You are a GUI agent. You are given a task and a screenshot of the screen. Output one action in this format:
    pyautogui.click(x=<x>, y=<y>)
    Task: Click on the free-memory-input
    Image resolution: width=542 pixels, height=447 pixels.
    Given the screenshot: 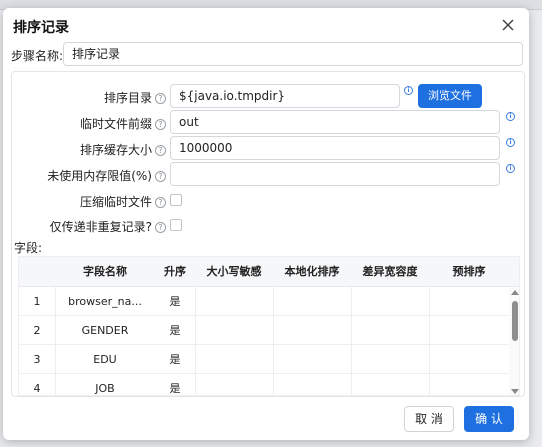 What is the action you would take?
    pyautogui.click(x=335, y=174)
    